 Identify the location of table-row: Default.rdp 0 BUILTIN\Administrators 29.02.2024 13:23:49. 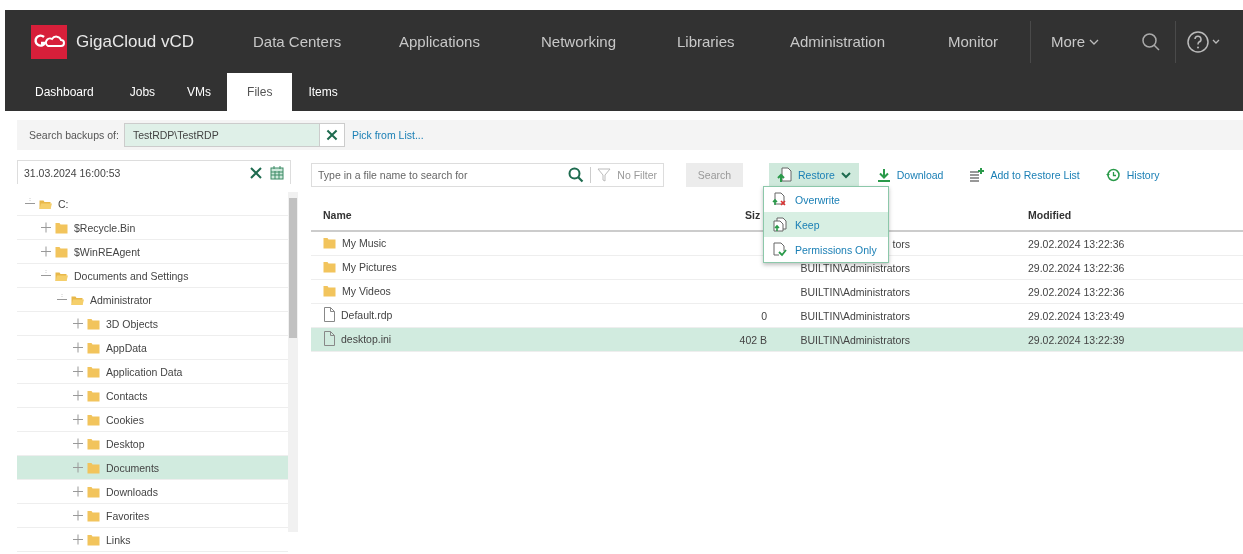
(777, 315).